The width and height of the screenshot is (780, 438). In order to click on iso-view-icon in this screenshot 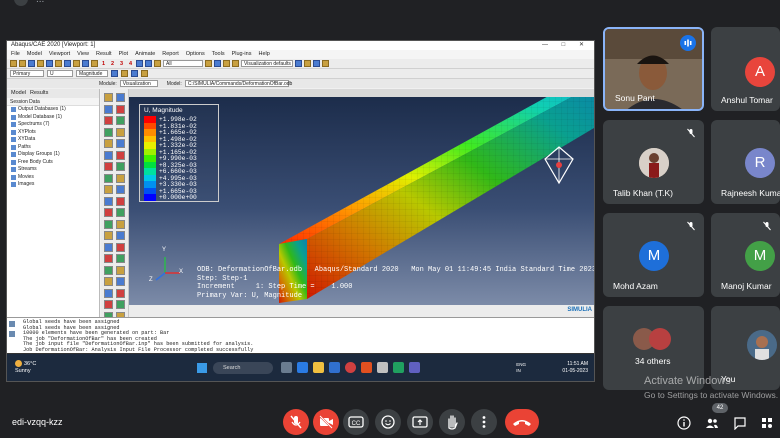, I will do `click(316, 63)`.